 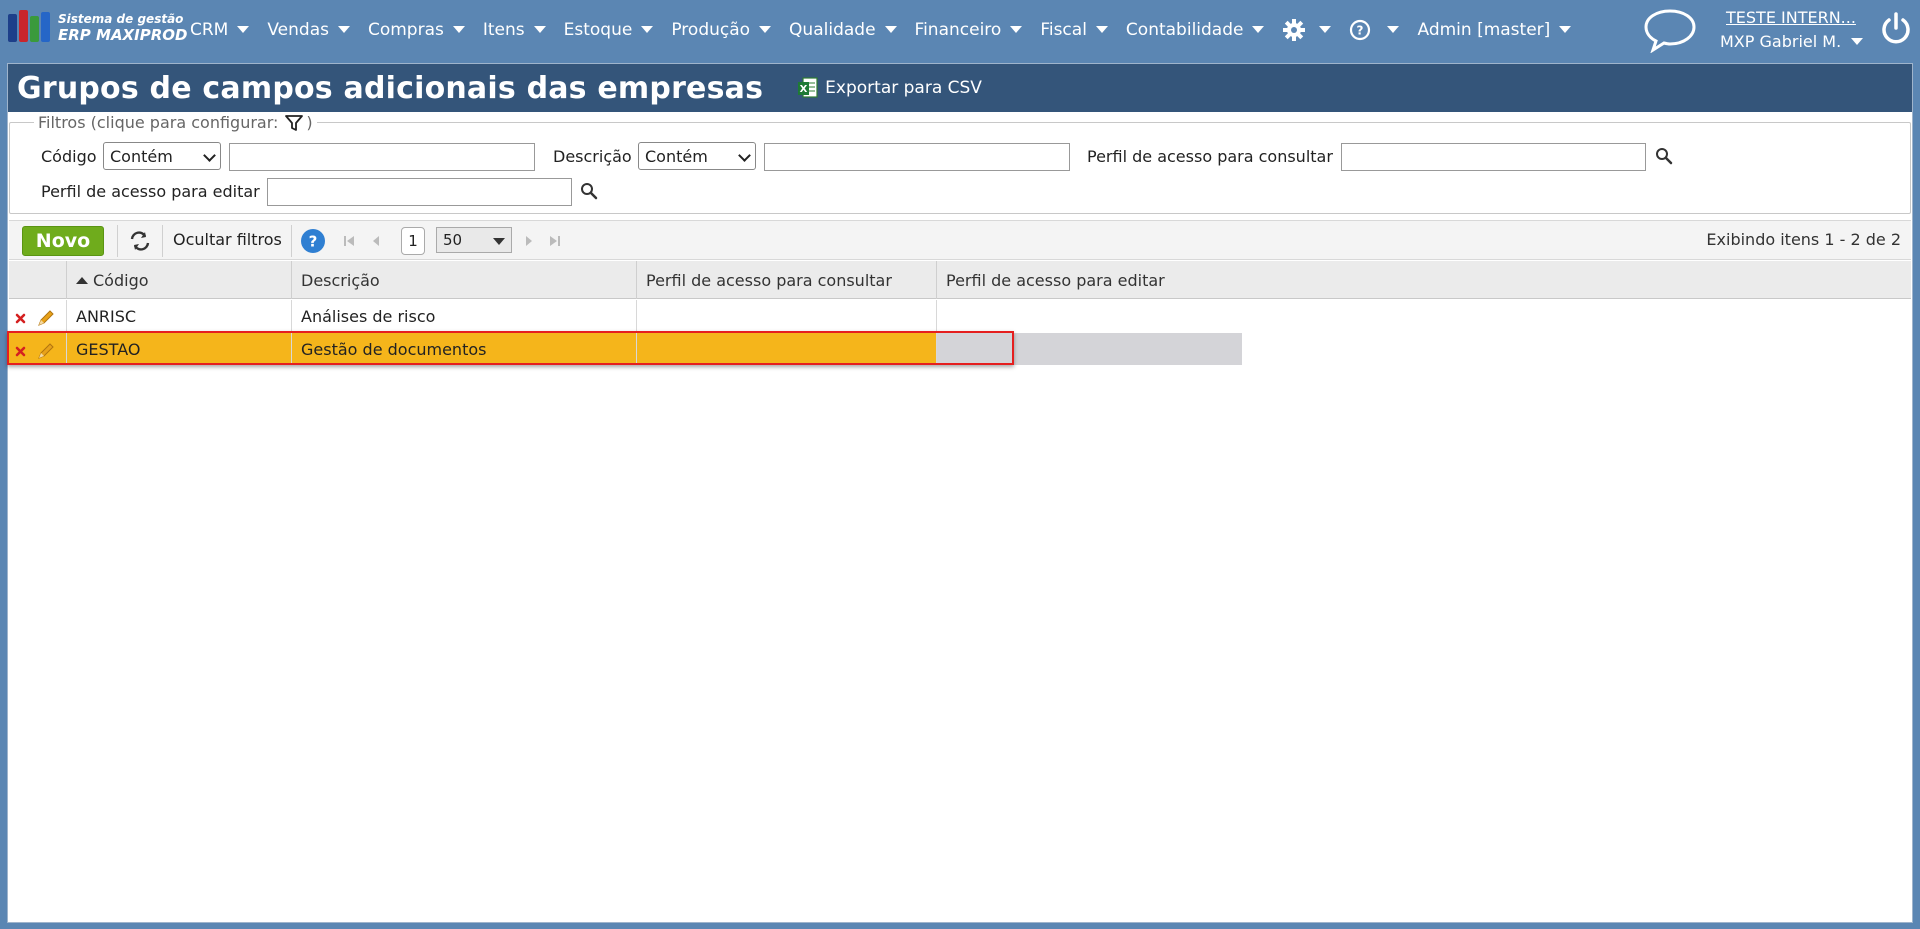 What do you see at coordinates (959, 348) in the screenshot?
I see `table-row-selected: GESTAO Gestão de documentos` at bounding box center [959, 348].